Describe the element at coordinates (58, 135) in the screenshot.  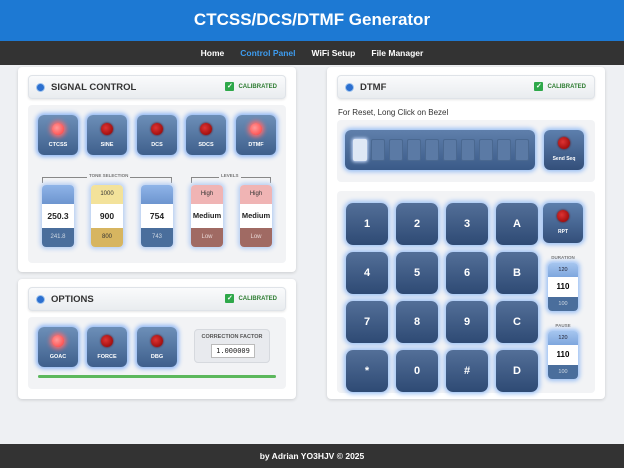
I see `ctcss-button: CTCSS` at that location.